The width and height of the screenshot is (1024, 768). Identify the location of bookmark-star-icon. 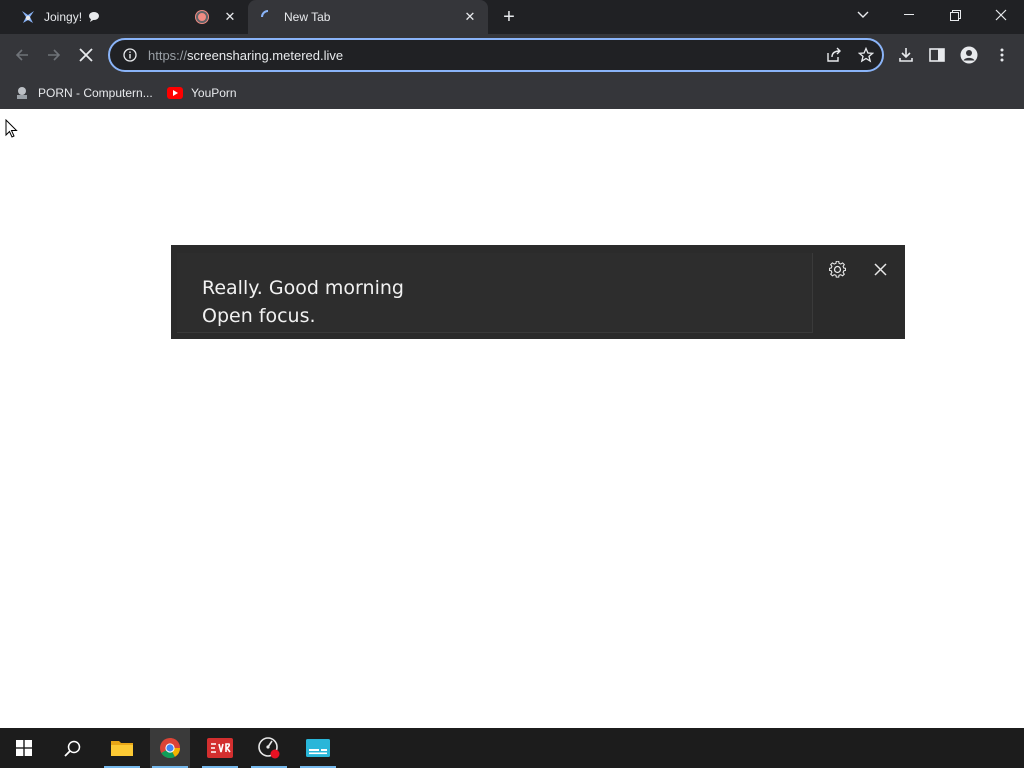
(866, 55).